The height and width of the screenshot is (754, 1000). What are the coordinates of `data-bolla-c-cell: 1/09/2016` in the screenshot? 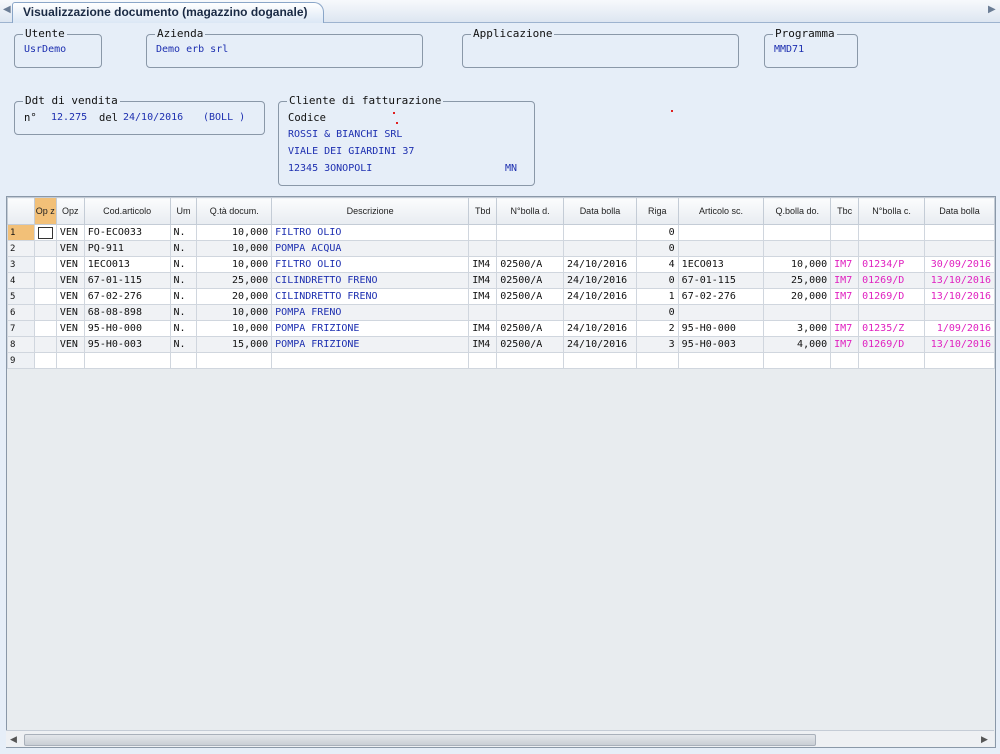 It's located at (959, 328).